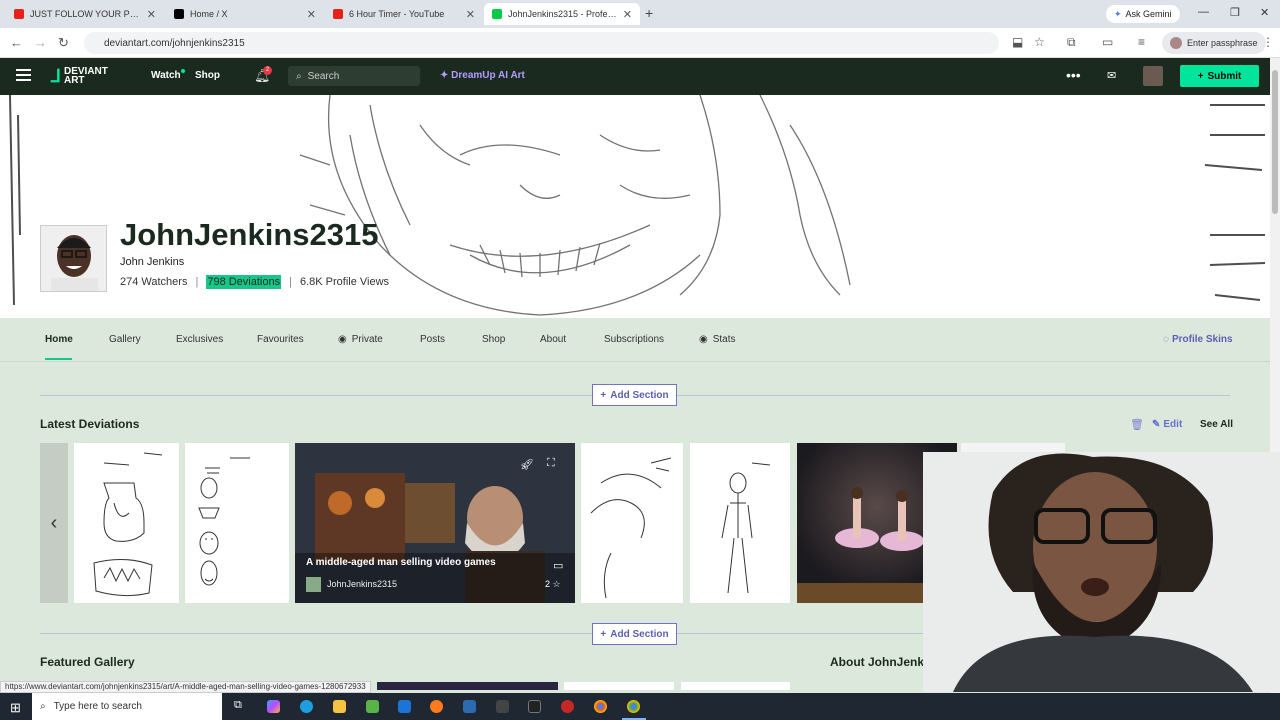 The width and height of the screenshot is (1280, 720). I want to click on profile-skins-link: ◌ Profile Skins, so click(1198, 339).